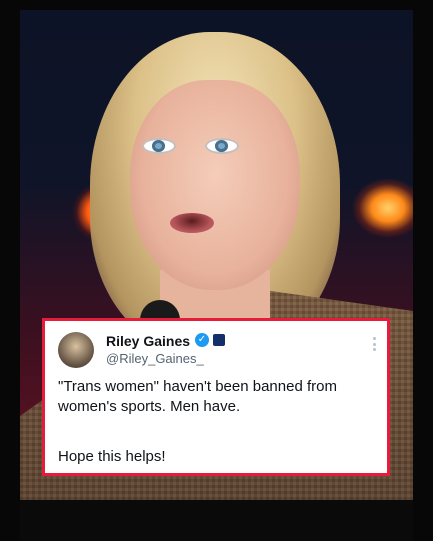 The height and width of the screenshot is (541, 433). What do you see at coordinates (216, 520) in the screenshot?
I see `bottom-dark-strip` at bounding box center [216, 520].